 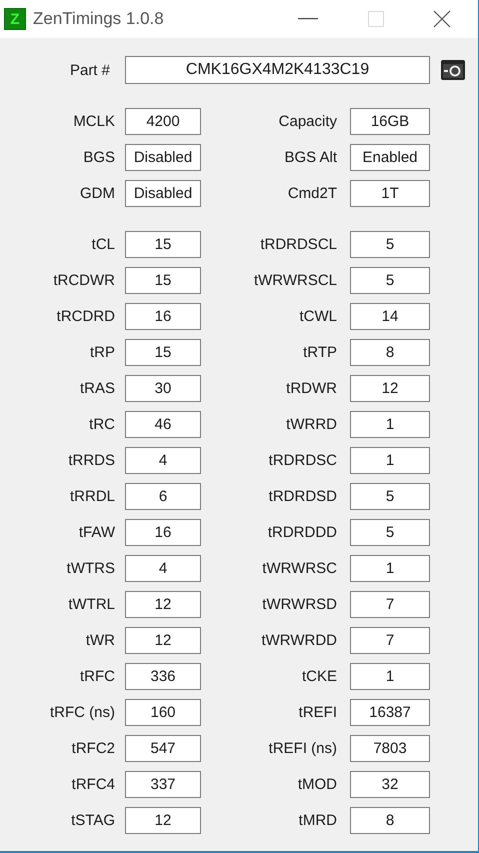 I want to click on value-field: 4200, so click(x=163, y=121).